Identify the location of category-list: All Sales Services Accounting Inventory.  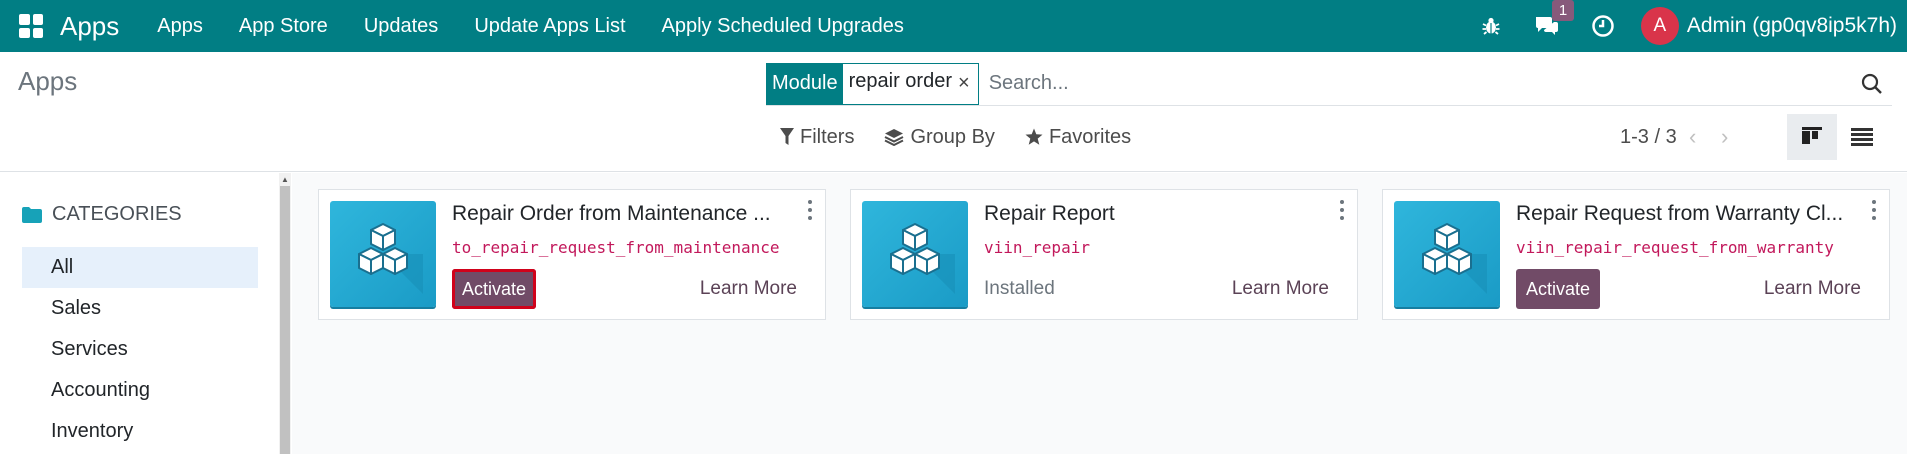
(140, 349).